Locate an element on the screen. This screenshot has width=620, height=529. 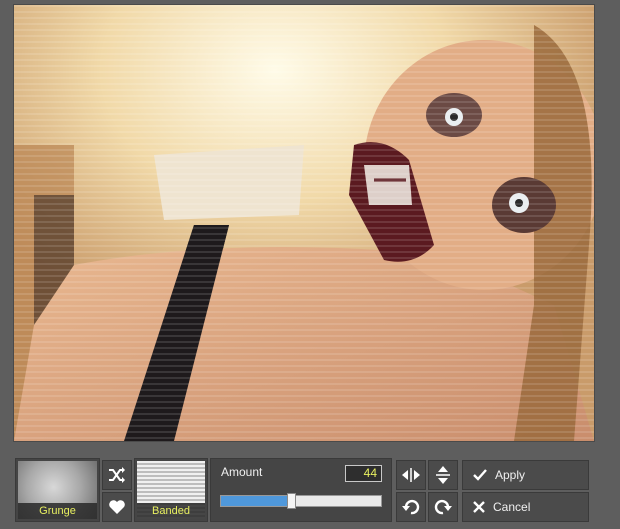
flip-horizontal-icon is located at coordinates (411, 475).